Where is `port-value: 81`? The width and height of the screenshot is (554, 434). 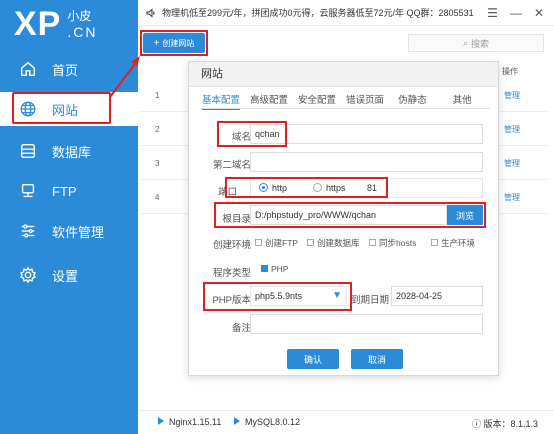 port-value: 81 is located at coordinates (372, 188).